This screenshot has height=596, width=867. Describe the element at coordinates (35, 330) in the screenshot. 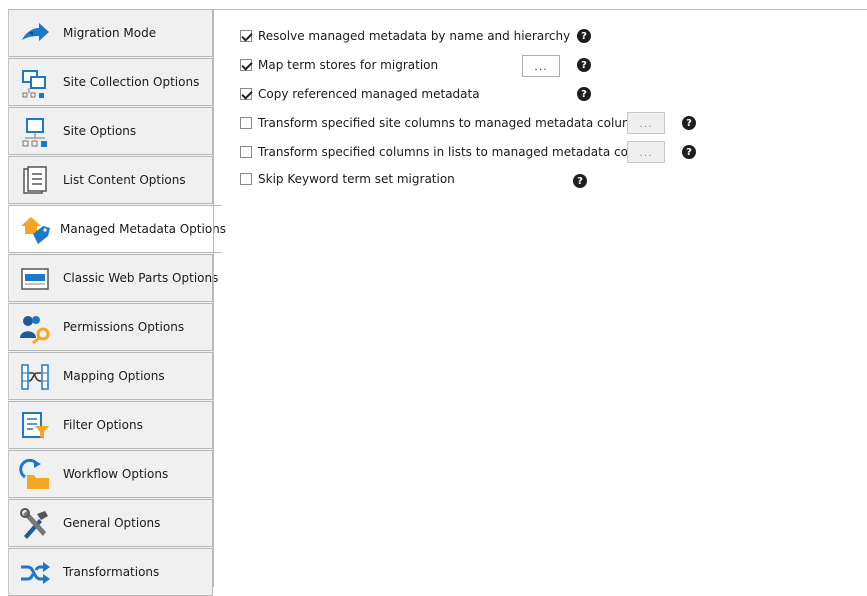

I see `users-key-icon` at that location.